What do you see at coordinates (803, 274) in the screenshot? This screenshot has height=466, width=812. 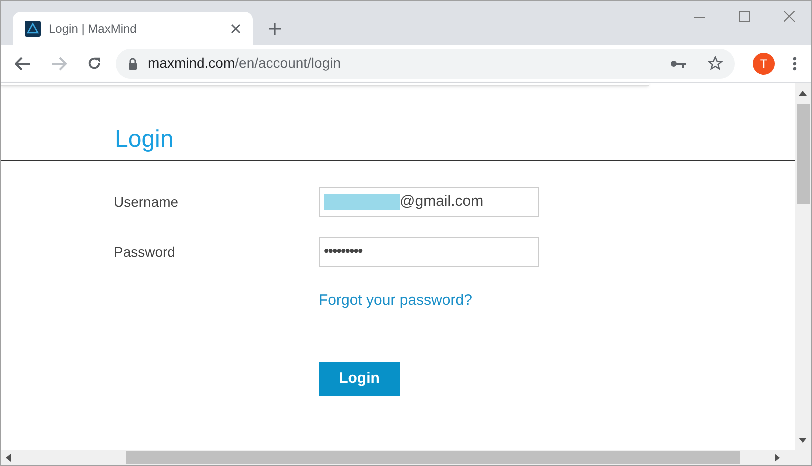 I see `vertical-scrollbar` at bounding box center [803, 274].